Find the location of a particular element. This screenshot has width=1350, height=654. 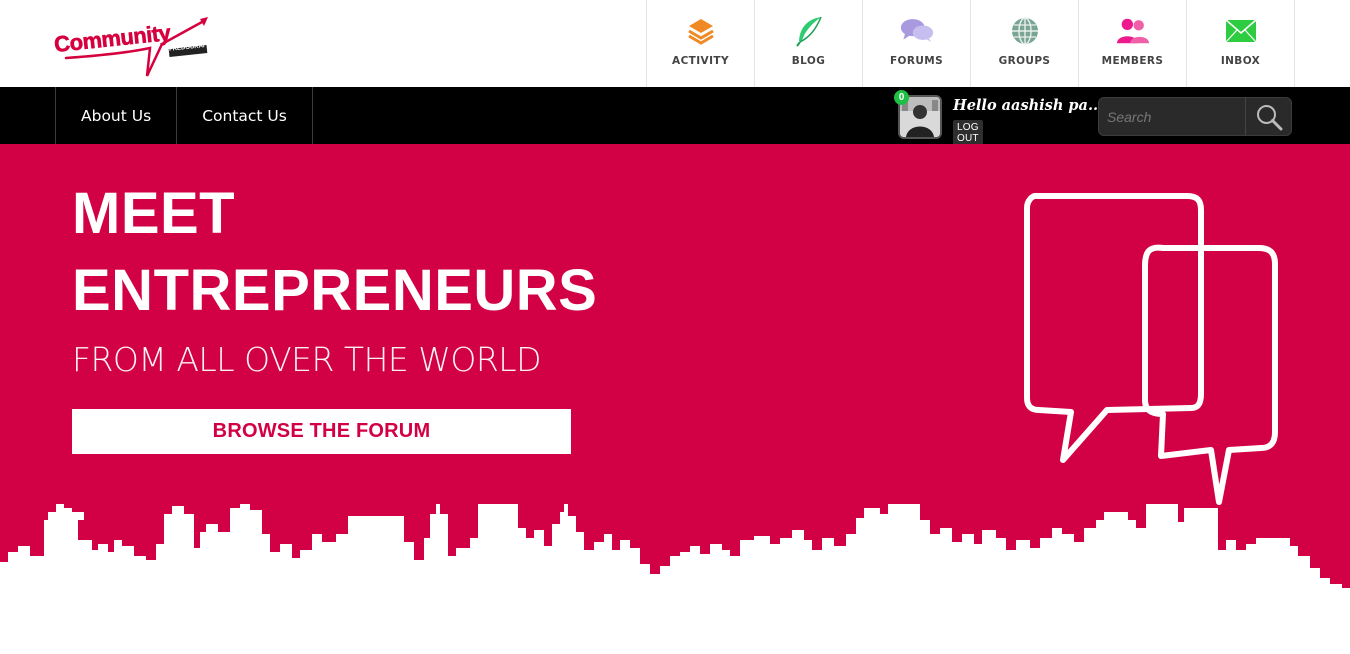

nav-label: MEMBERS is located at coordinates (1132, 61).